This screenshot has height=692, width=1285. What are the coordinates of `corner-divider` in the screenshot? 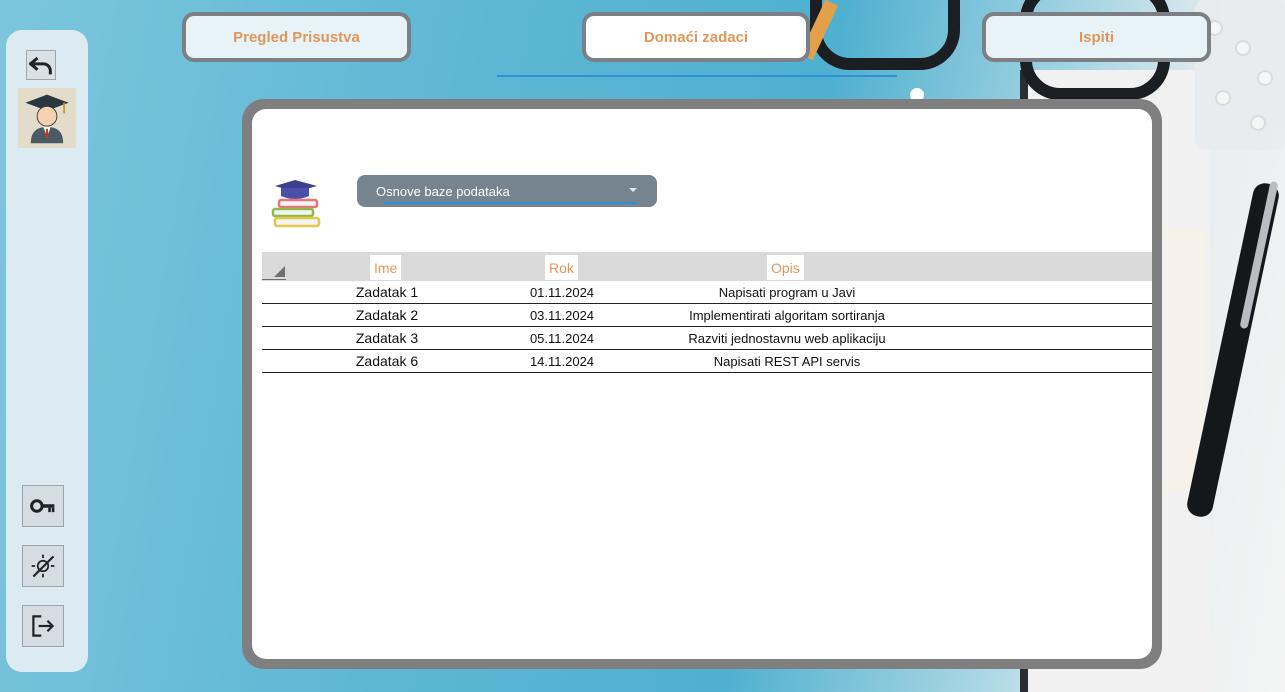 It's located at (274, 279).